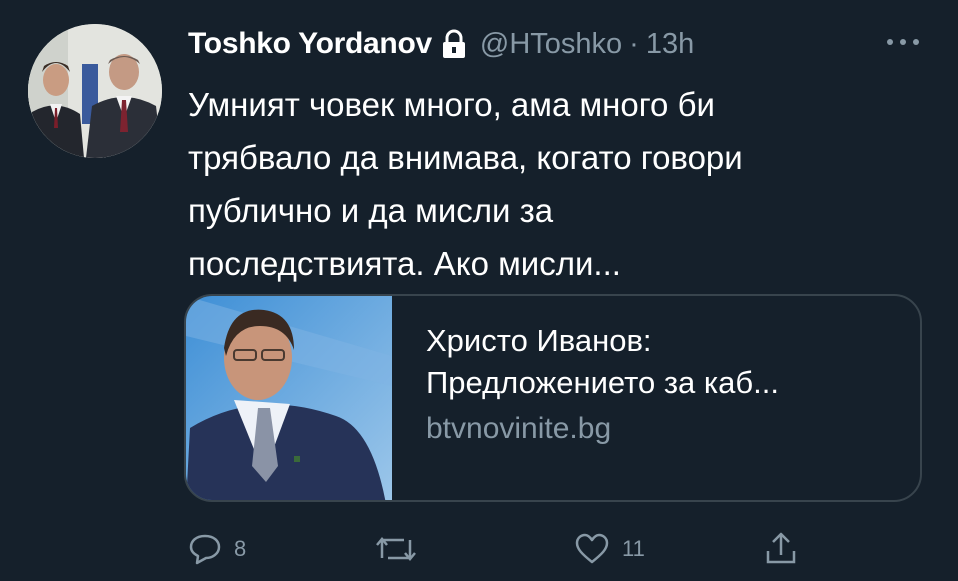  I want to click on reply-count: 8, so click(240, 548).